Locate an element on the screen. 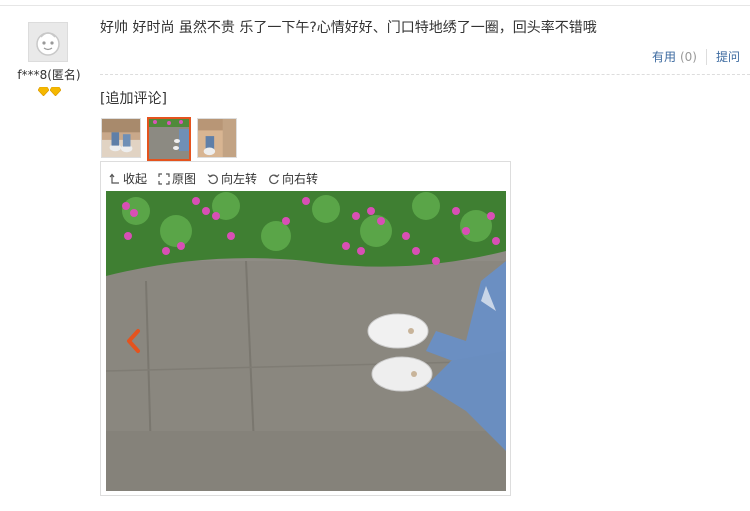 The image size is (750, 511). rotate-left-label: 向左转 is located at coordinates (239, 179).